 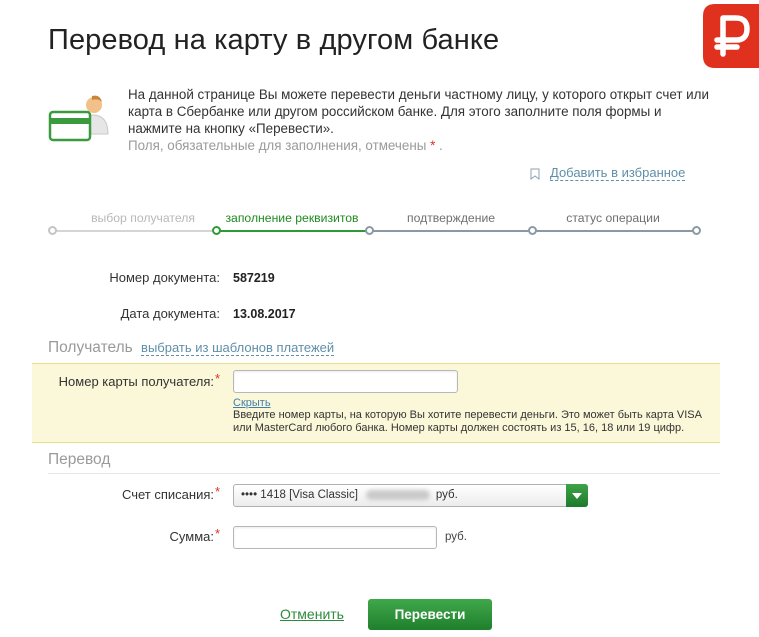 What do you see at coordinates (446, 495) in the screenshot?
I see `account-select-currency: руб.` at bounding box center [446, 495].